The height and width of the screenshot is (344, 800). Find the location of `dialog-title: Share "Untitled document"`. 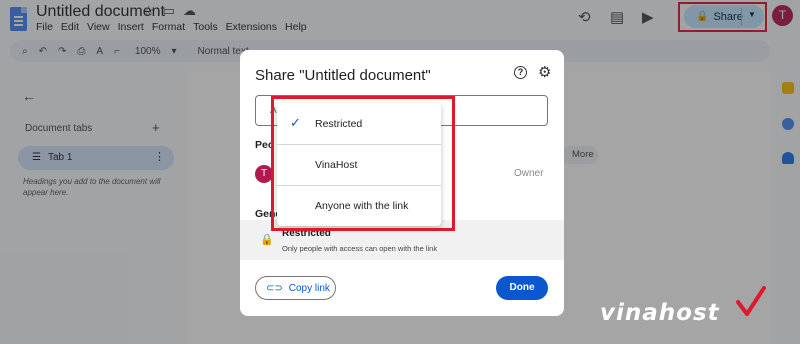

dialog-title: Share "Untitled document" is located at coordinates (343, 75).